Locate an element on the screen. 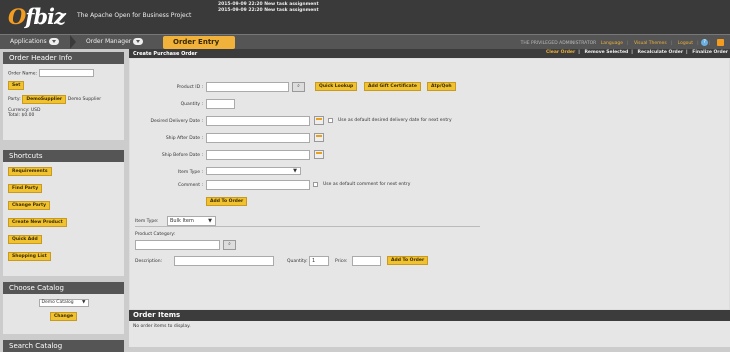  atp-qoh-button: Atp/Qoh is located at coordinates (441, 86).